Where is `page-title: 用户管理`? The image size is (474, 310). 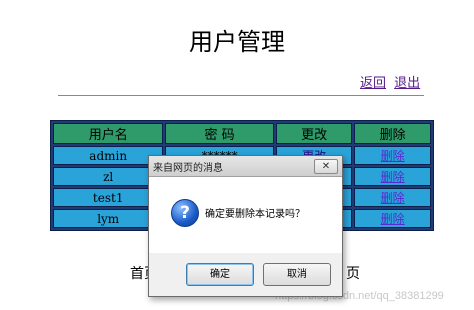 page-title: 用户管理 is located at coordinates (237, 42).